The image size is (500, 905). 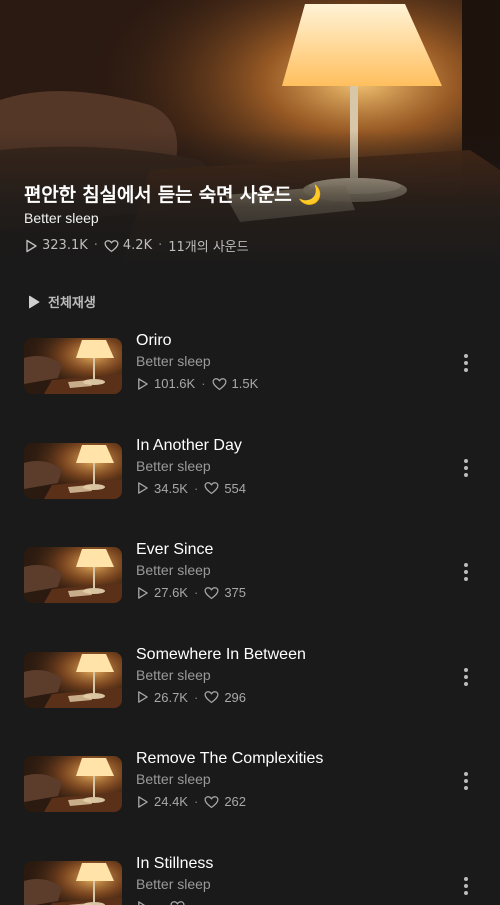 What do you see at coordinates (175, 550) in the screenshot?
I see `track-title: Ever Since` at bounding box center [175, 550].